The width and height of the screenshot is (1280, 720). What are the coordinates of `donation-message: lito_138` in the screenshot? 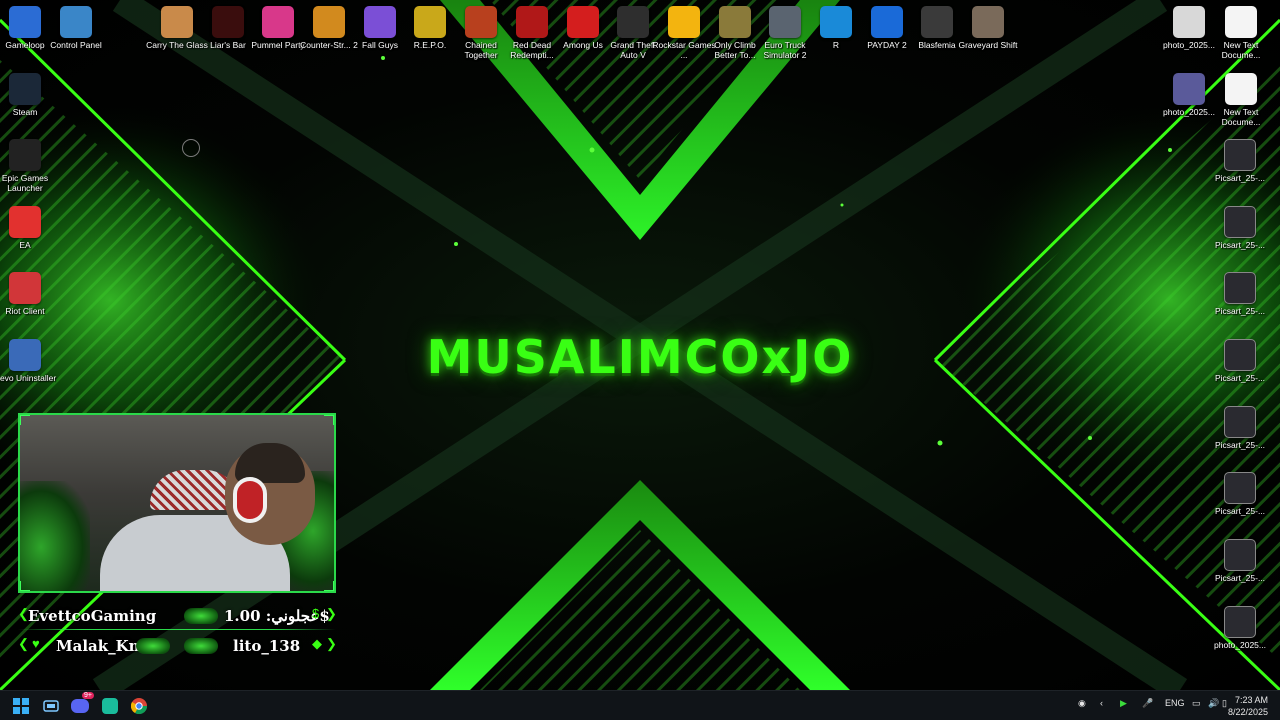 It's located at (267, 646).